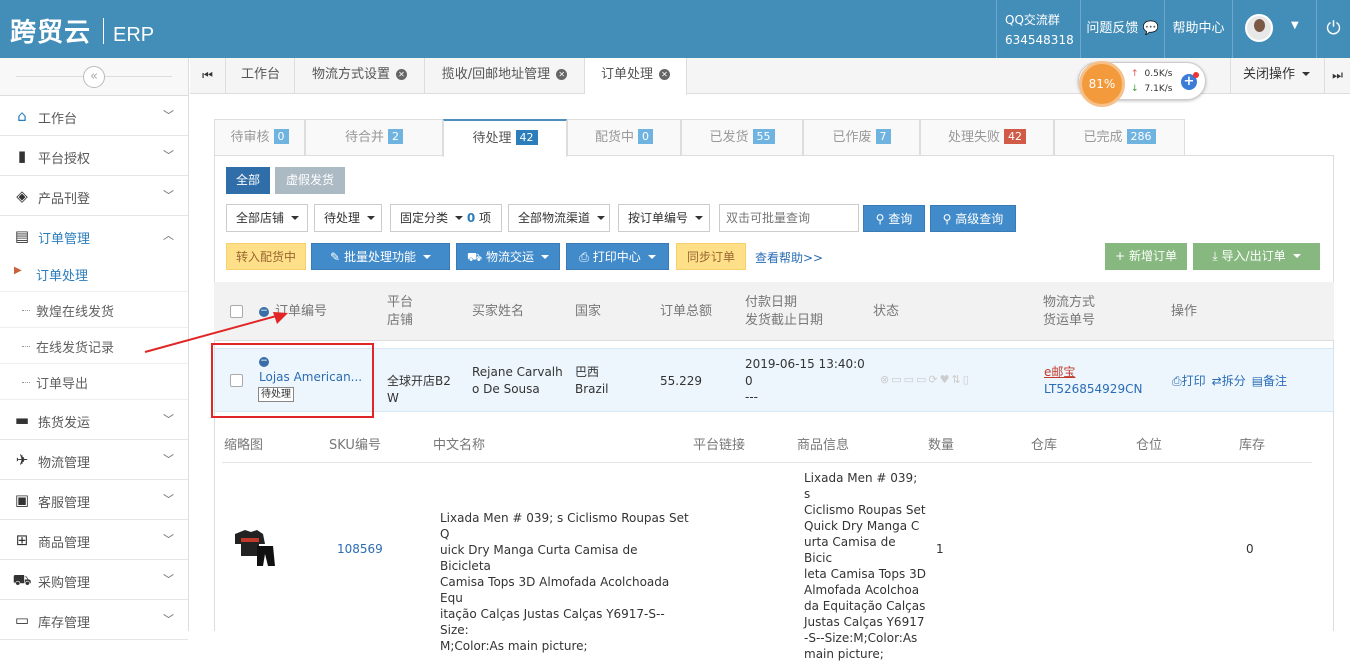  What do you see at coordinates (261, 76) in the screenshot?
I see `tab-workbench: 工作台` at bounding box center [261, 76].